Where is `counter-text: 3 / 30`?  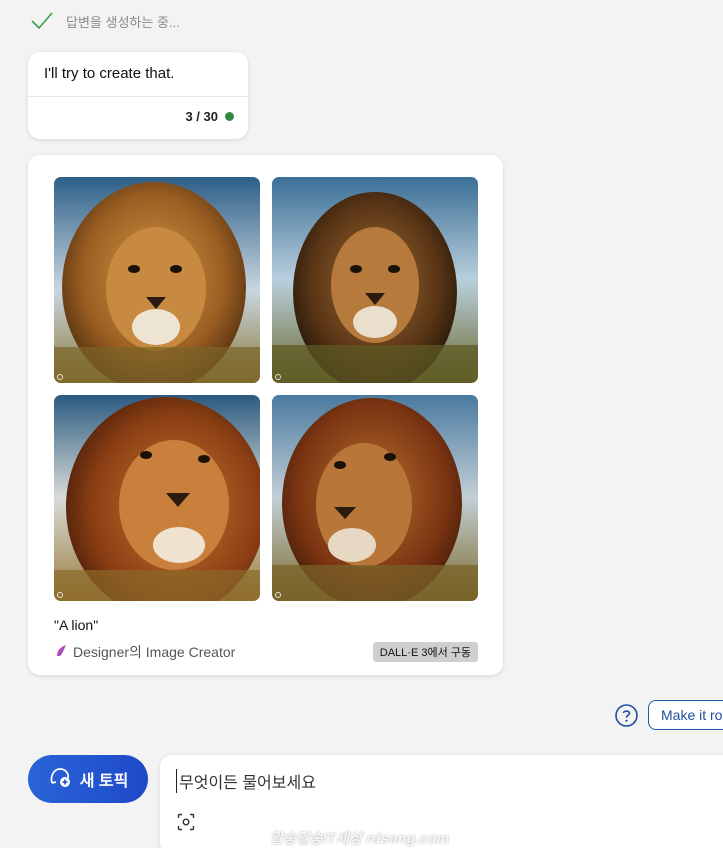
counter-text: 3 / 30 is located at coordinates (201, 116).